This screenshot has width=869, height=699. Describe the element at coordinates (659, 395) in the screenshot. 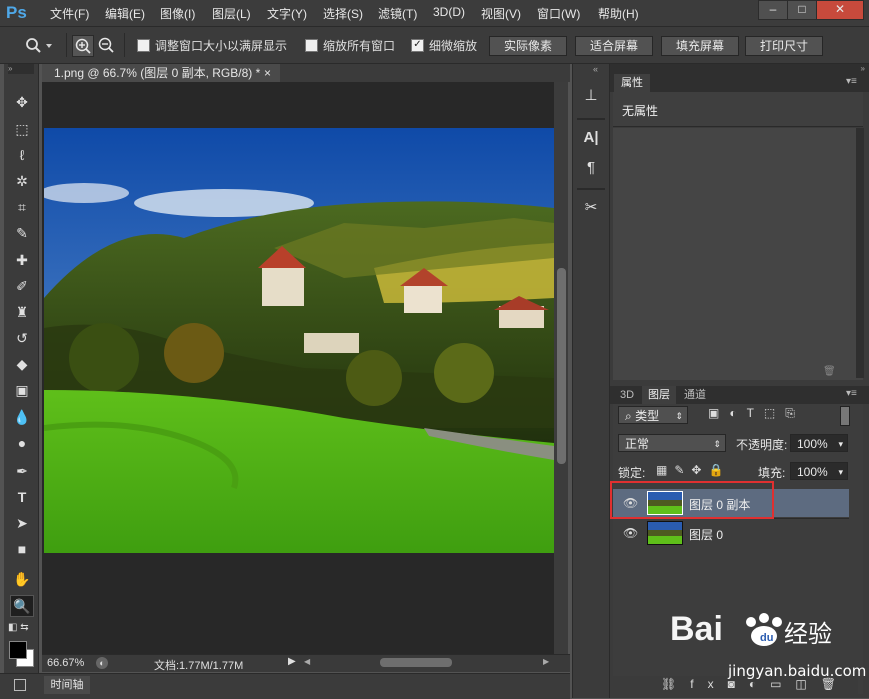

I see `tab-layers: 图层` at that location.